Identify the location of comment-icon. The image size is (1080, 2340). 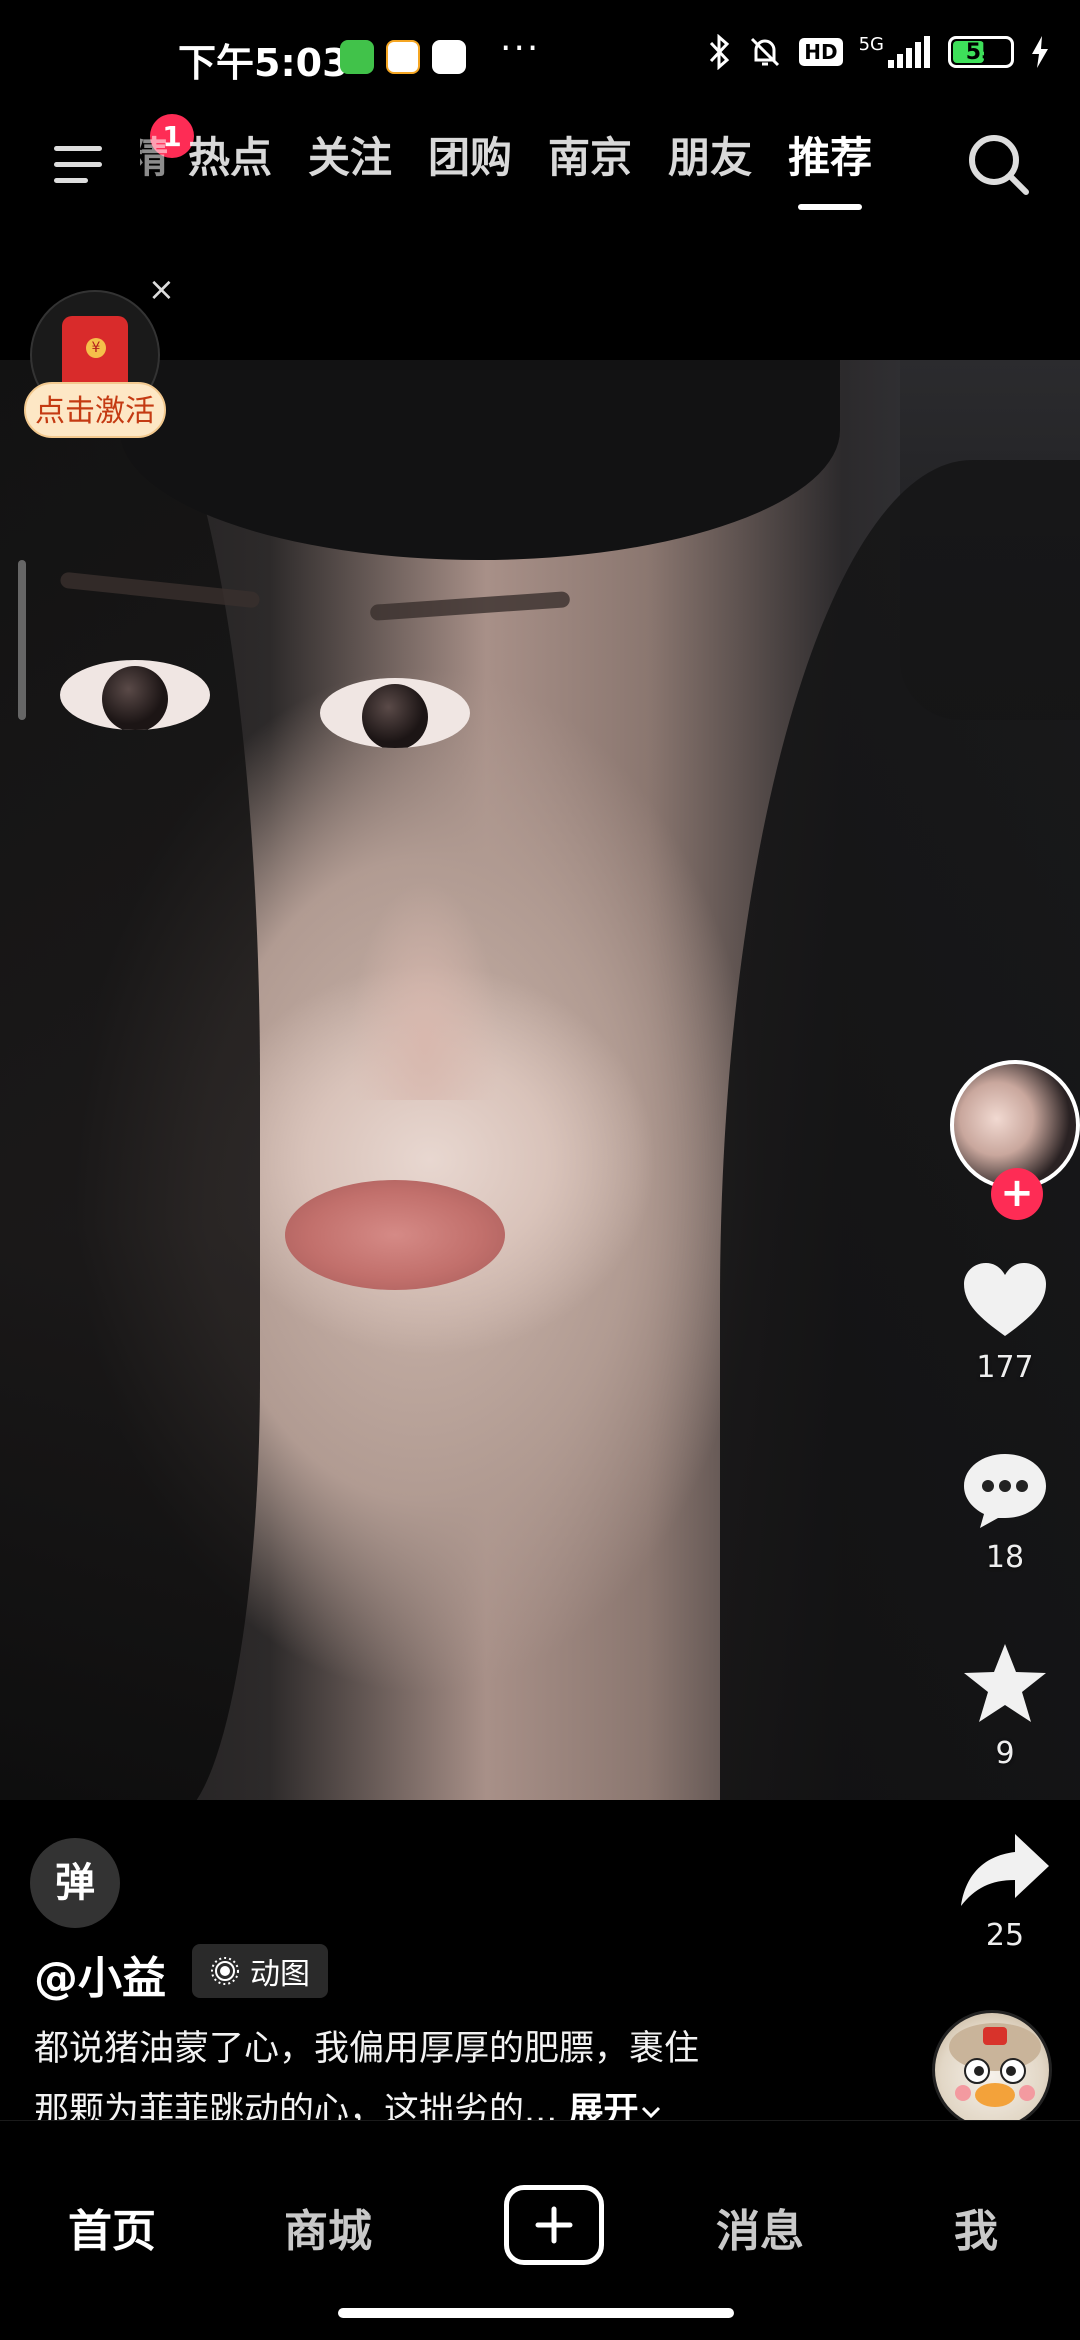
(1005, 1491).